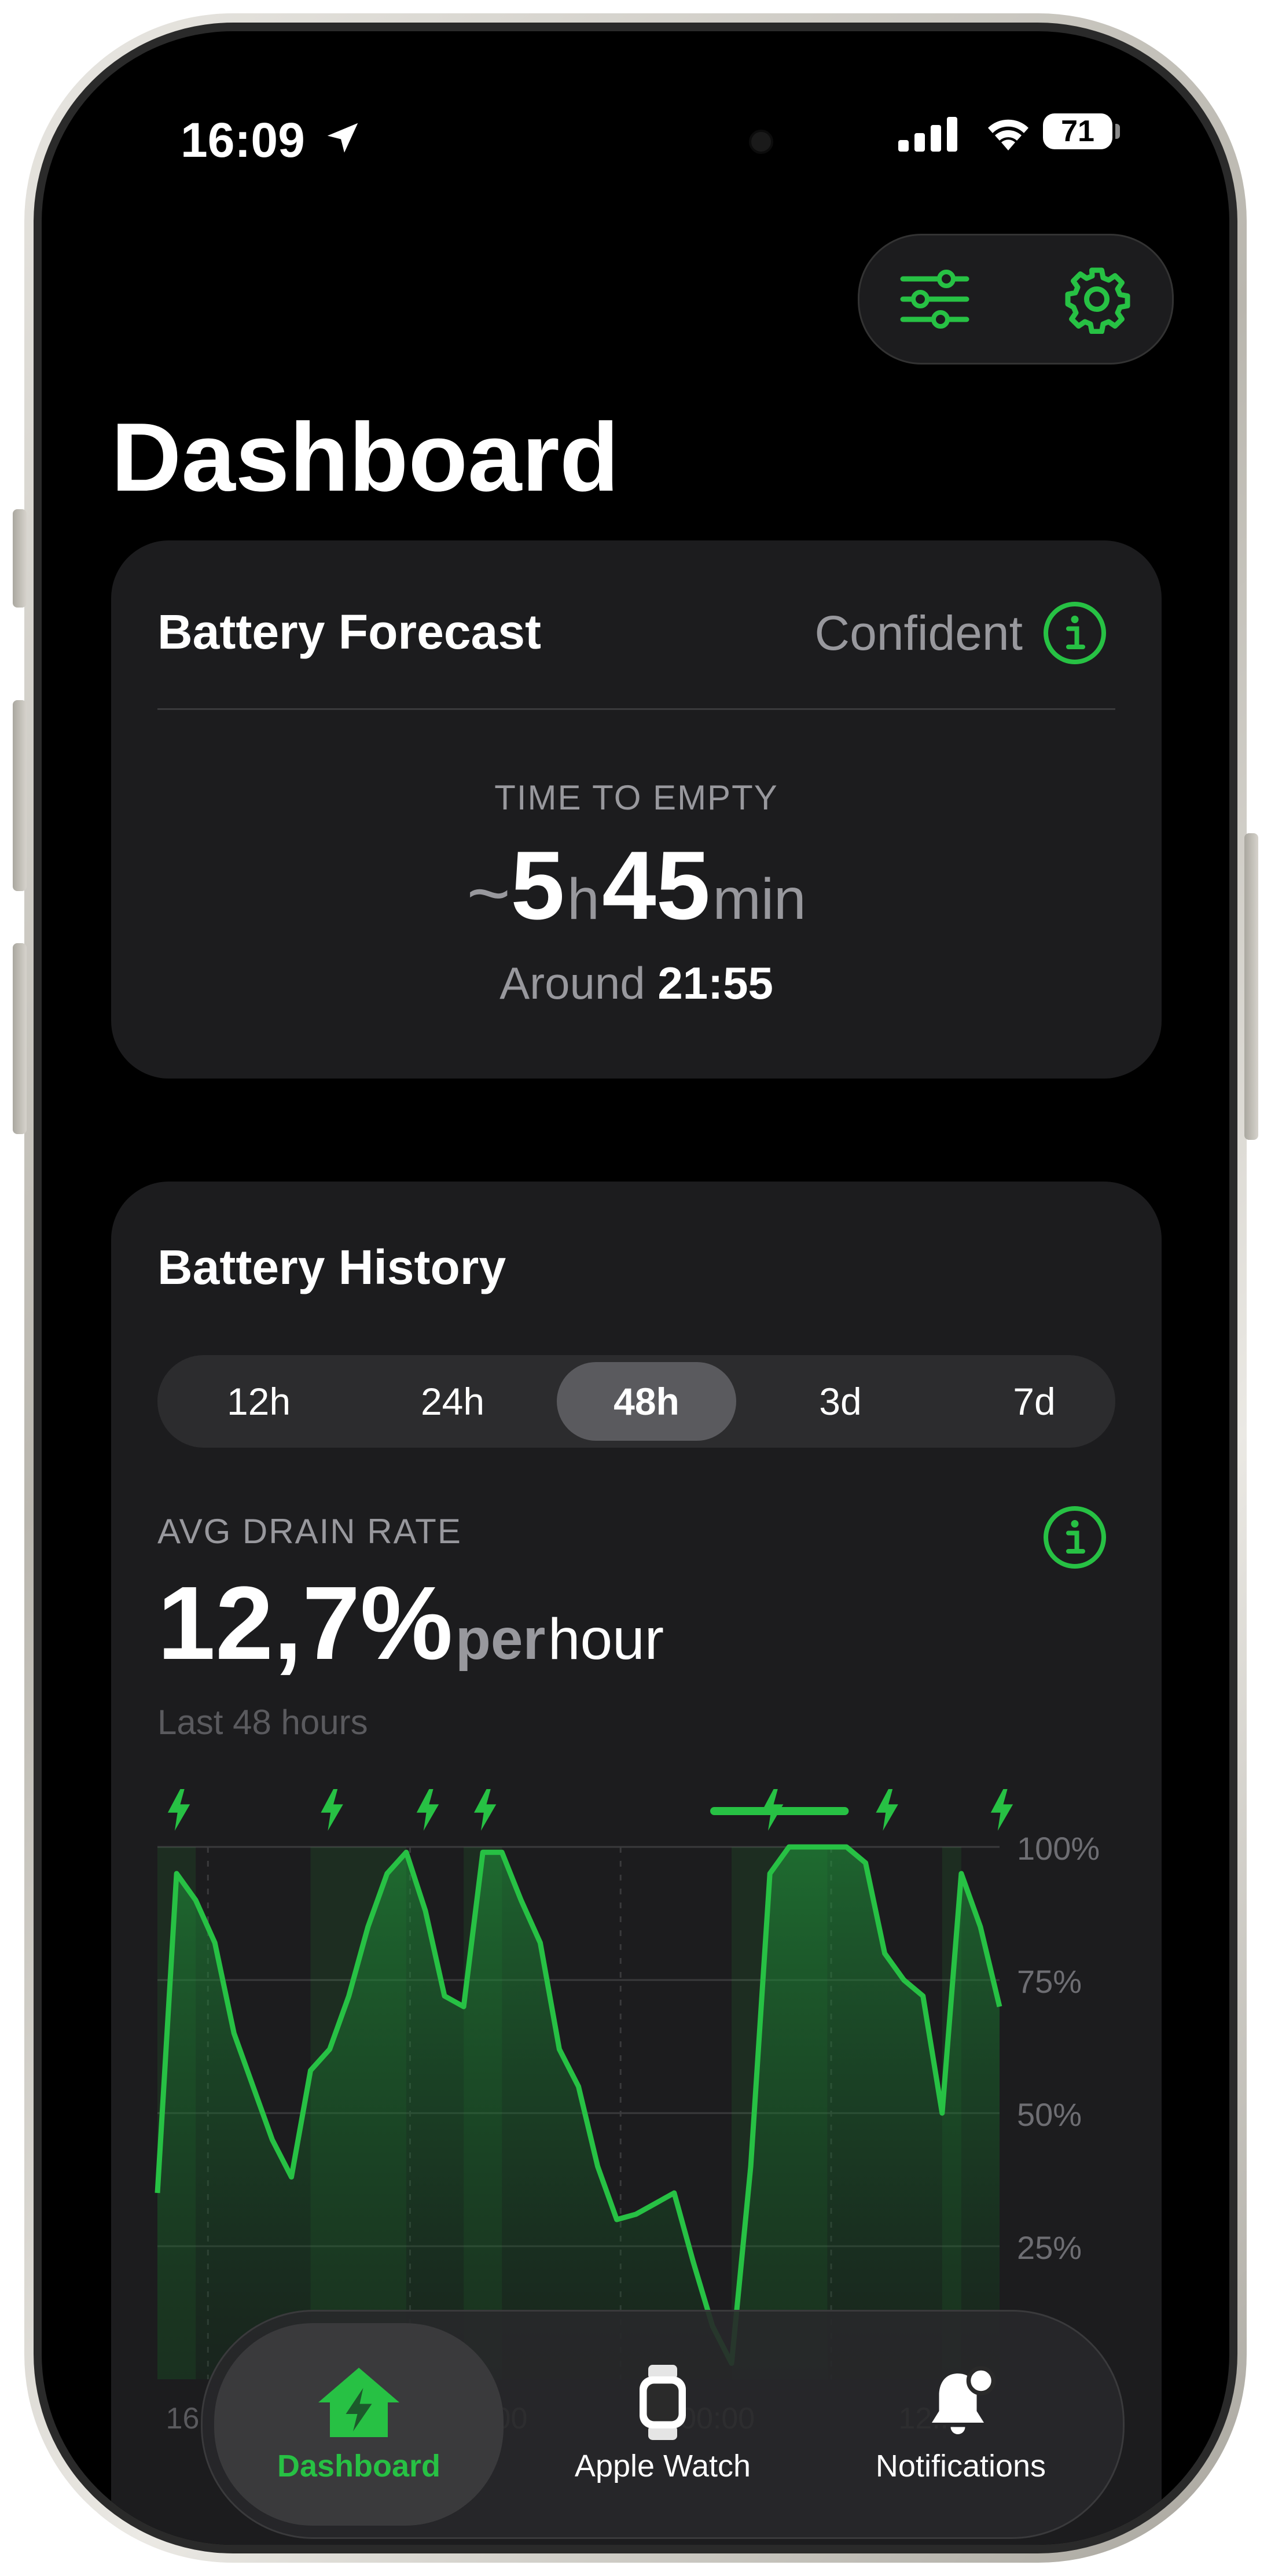 This screenshot has width=1271, height=2576. Describe the element at coordinates (960, 2466) in the screenshot. I see `tab-label: Notifications` at that location.